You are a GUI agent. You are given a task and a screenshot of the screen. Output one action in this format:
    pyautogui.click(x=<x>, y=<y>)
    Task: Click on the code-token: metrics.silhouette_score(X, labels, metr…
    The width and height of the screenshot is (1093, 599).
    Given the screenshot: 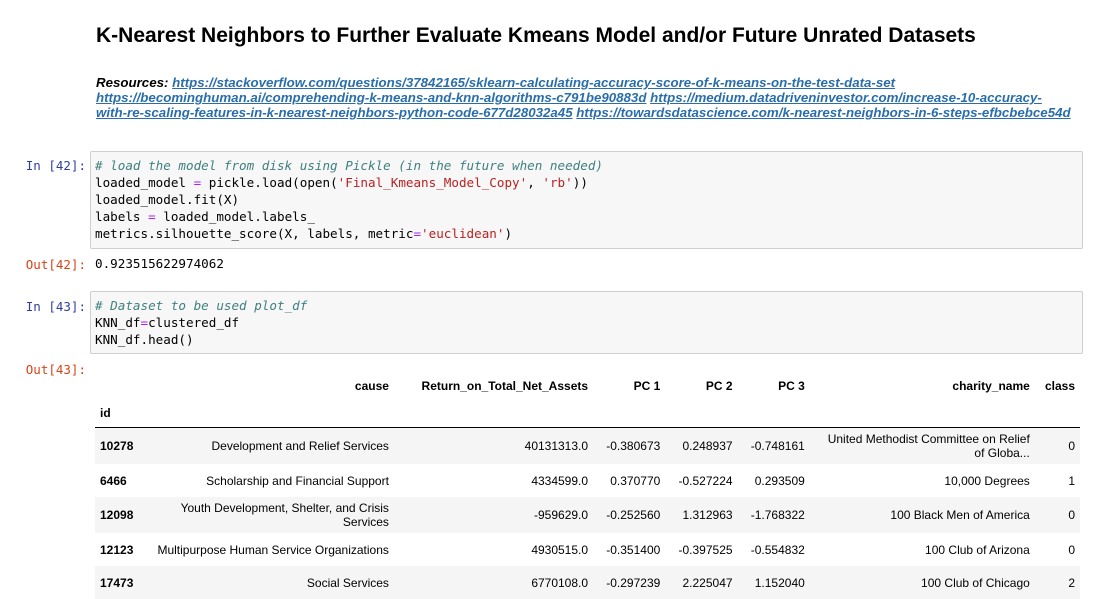 What is the action you would take?
    pyautogui.click(x=254, y=233)
    